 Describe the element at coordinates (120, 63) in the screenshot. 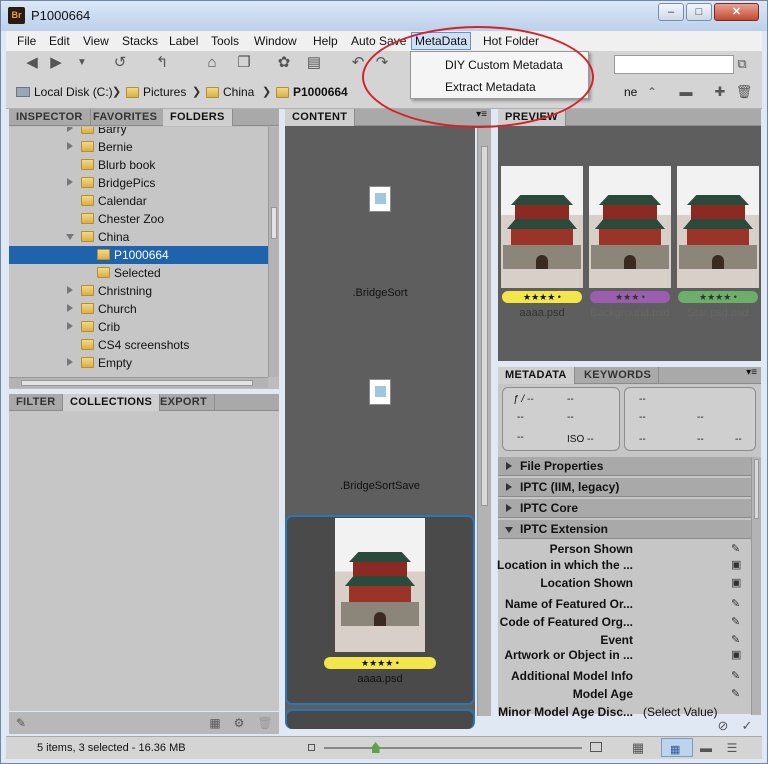

I see `recent-icon: ↺` at that location.